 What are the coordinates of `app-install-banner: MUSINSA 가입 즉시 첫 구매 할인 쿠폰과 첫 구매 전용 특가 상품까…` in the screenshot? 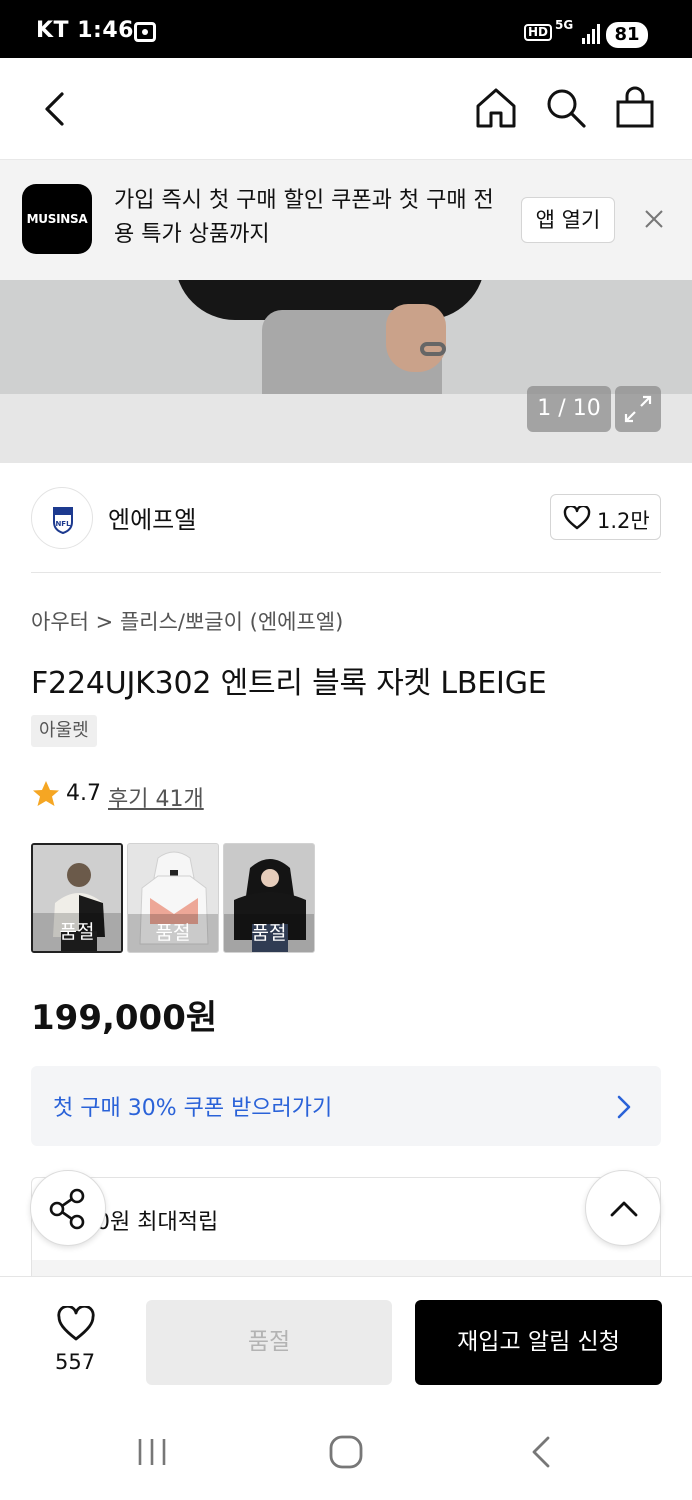 It's located at (346, 220).